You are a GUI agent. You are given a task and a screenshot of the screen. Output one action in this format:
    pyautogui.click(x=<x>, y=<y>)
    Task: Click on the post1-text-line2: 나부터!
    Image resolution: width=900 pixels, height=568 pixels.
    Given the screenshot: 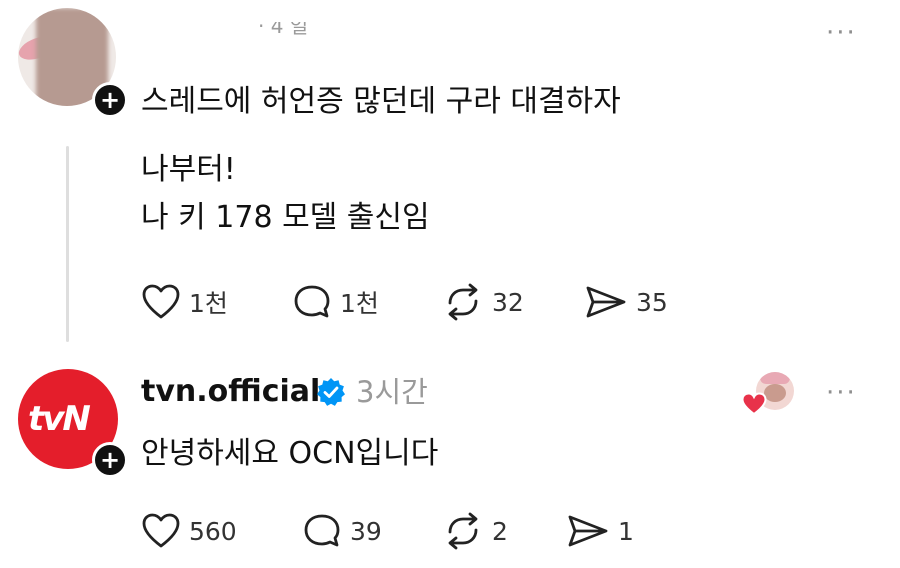 What is the action you would take?
    pyautogui.click(x=188, y=169)
    